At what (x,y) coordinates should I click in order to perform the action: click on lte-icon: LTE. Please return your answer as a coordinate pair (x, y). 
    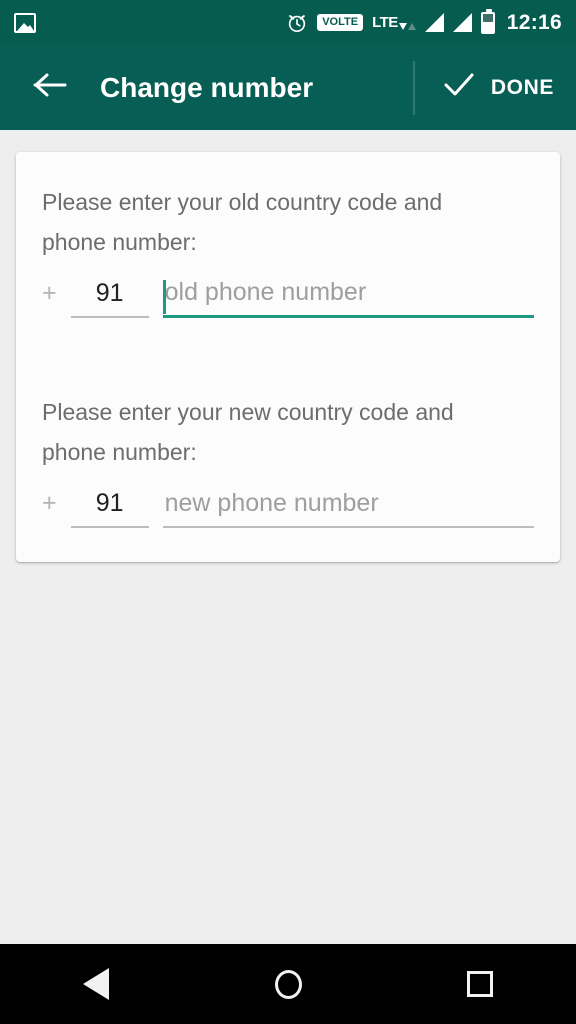
    Looking at the image, I should click on (394, 22).